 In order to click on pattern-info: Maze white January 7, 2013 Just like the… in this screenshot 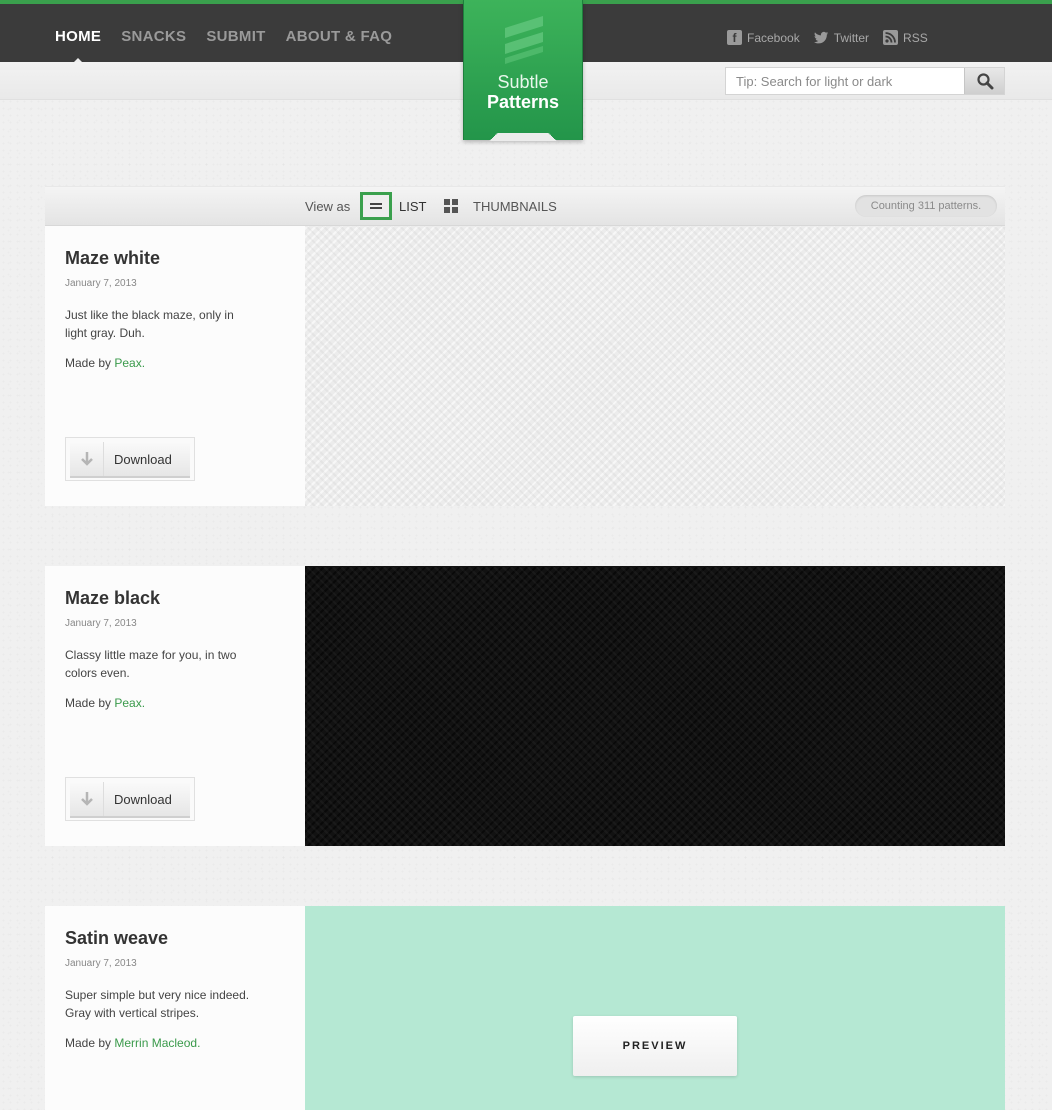, I will do `click(175, 366)`.